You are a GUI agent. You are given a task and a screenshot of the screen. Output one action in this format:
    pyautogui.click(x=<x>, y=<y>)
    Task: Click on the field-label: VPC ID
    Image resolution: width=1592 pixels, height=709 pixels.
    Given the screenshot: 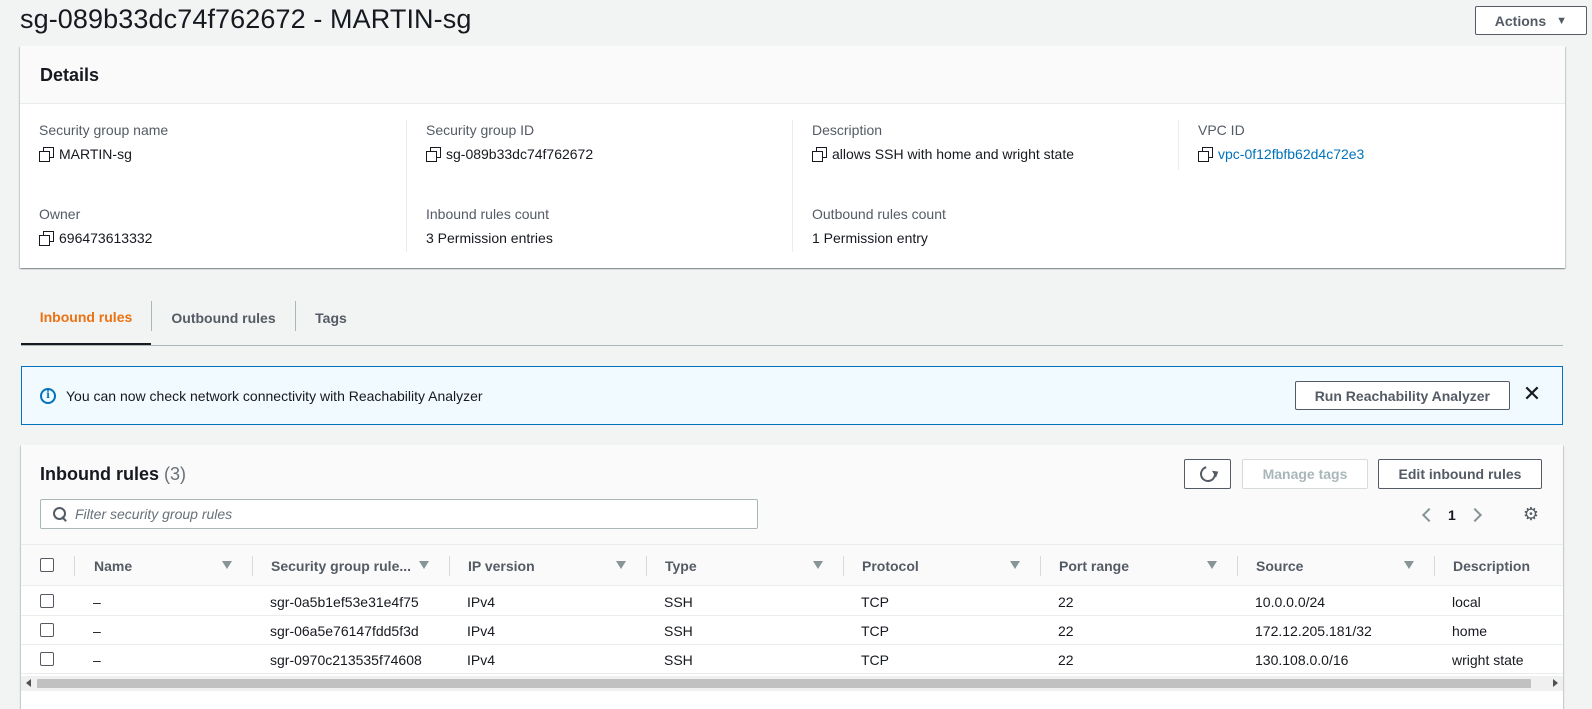 What is the action you would take?
    pyautogui.click(x=1221, y=130)
    